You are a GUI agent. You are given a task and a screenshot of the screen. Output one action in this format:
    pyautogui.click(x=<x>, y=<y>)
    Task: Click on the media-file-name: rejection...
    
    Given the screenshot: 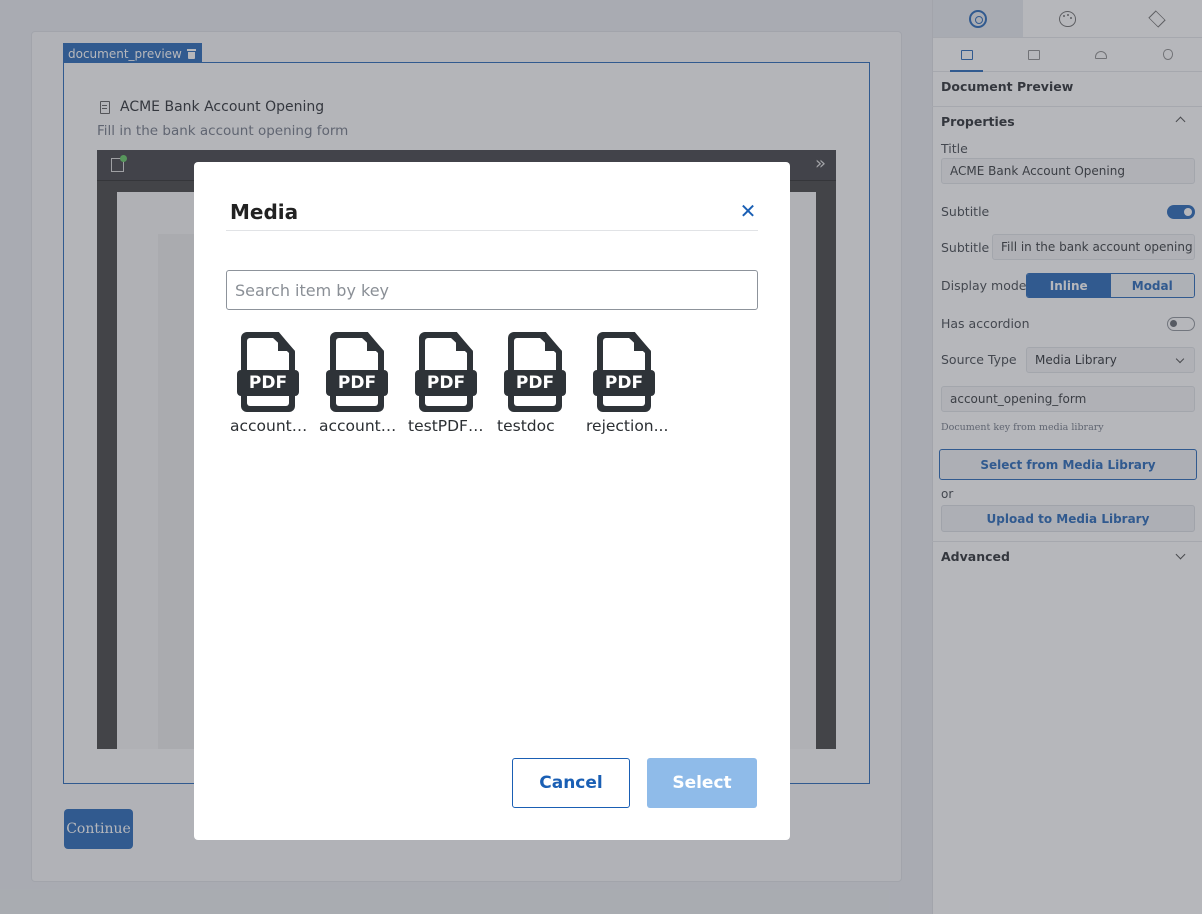 What is the action you would take?
    pyautogui.click(x=627, y=426)
    